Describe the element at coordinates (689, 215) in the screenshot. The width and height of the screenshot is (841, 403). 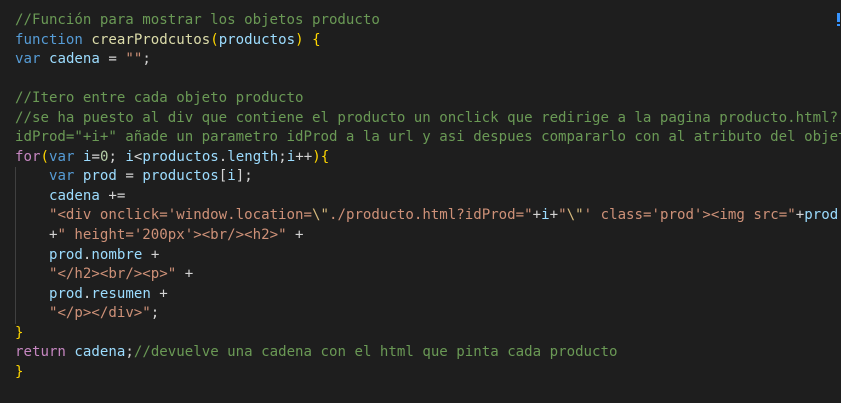
I see `code-token-string: ' class='prod'><img src="` at that location.